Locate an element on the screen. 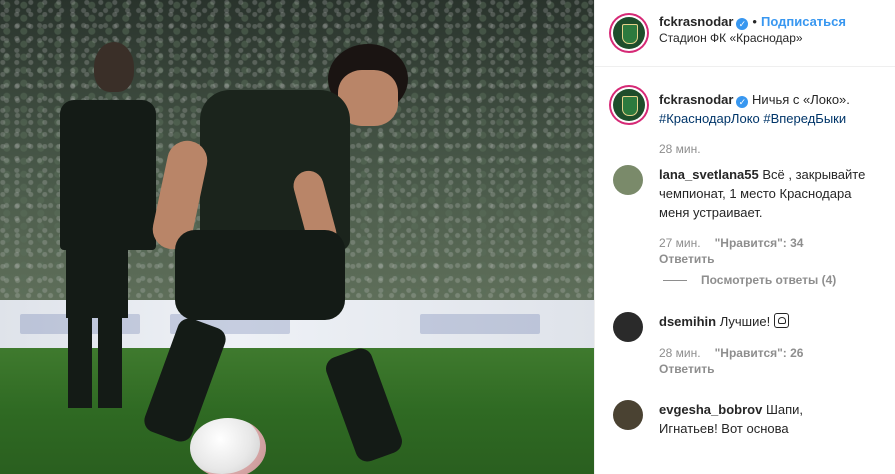 The height and width of the screenshot is (474, 895). header-username: fckrasnodar is located at coordinates (696, 21).